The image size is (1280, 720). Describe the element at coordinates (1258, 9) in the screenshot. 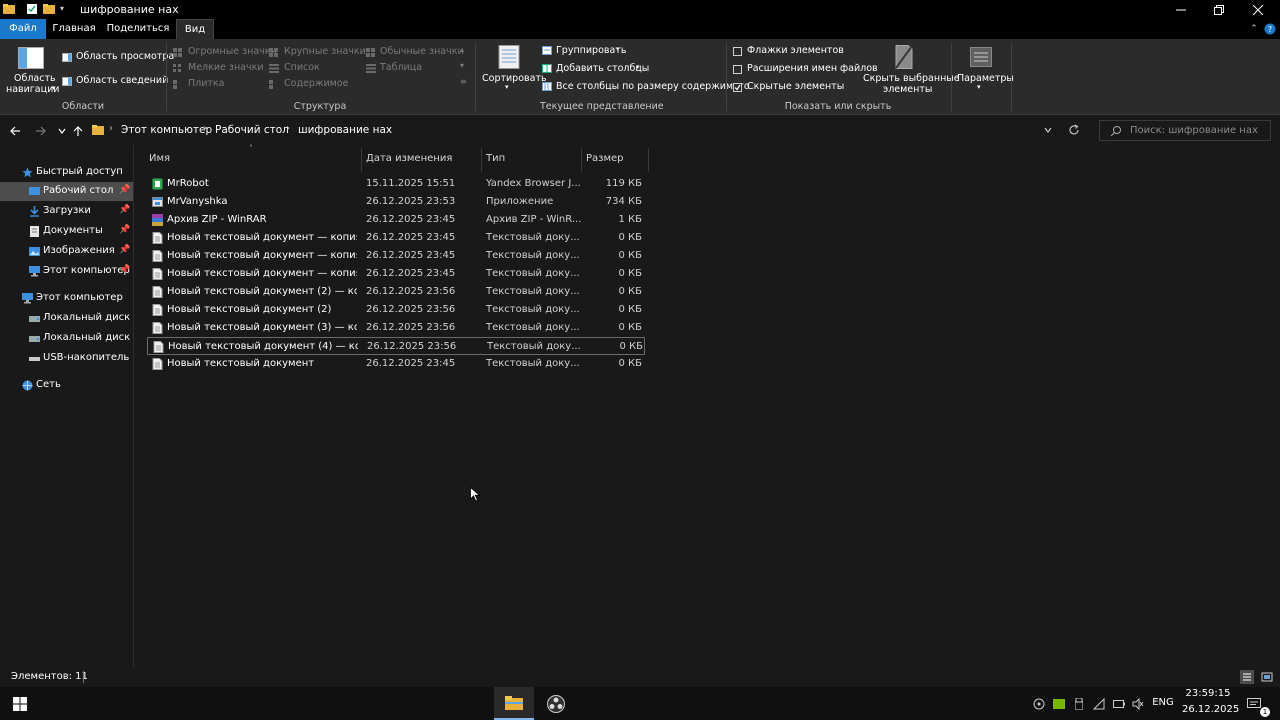

I see `close-button` at that location.